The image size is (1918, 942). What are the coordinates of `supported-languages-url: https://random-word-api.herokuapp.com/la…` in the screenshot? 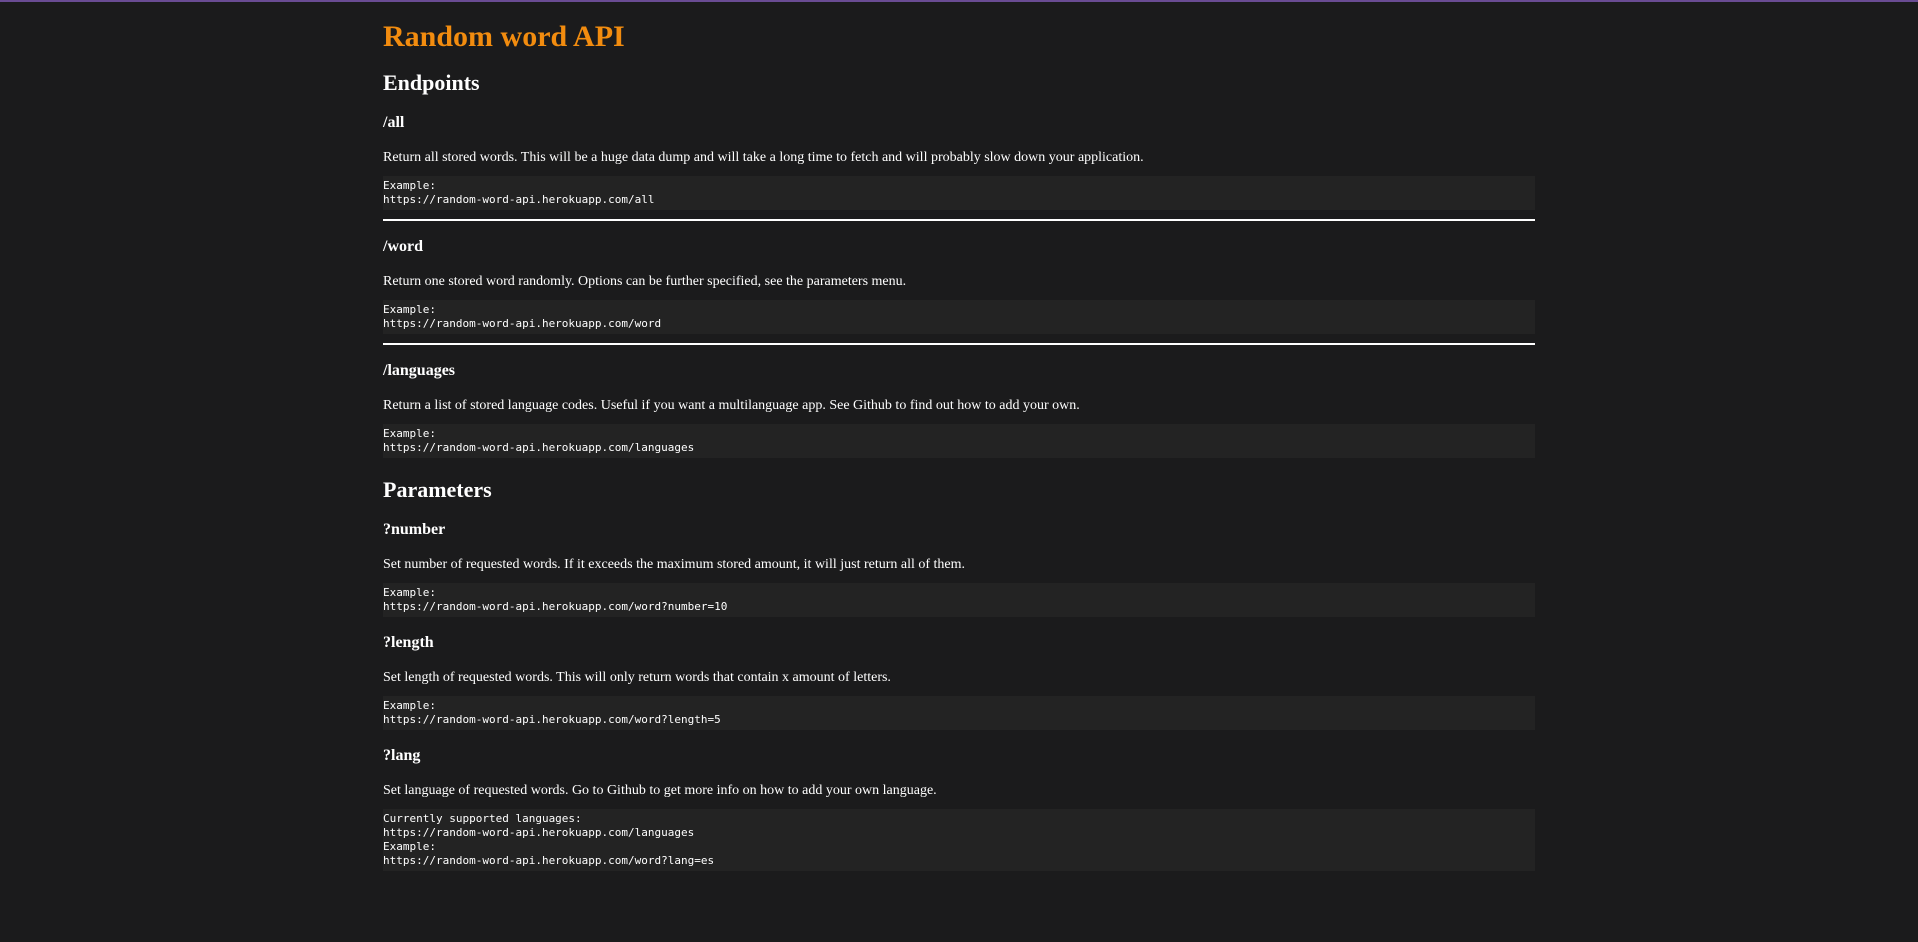 It's located at (538, 832).